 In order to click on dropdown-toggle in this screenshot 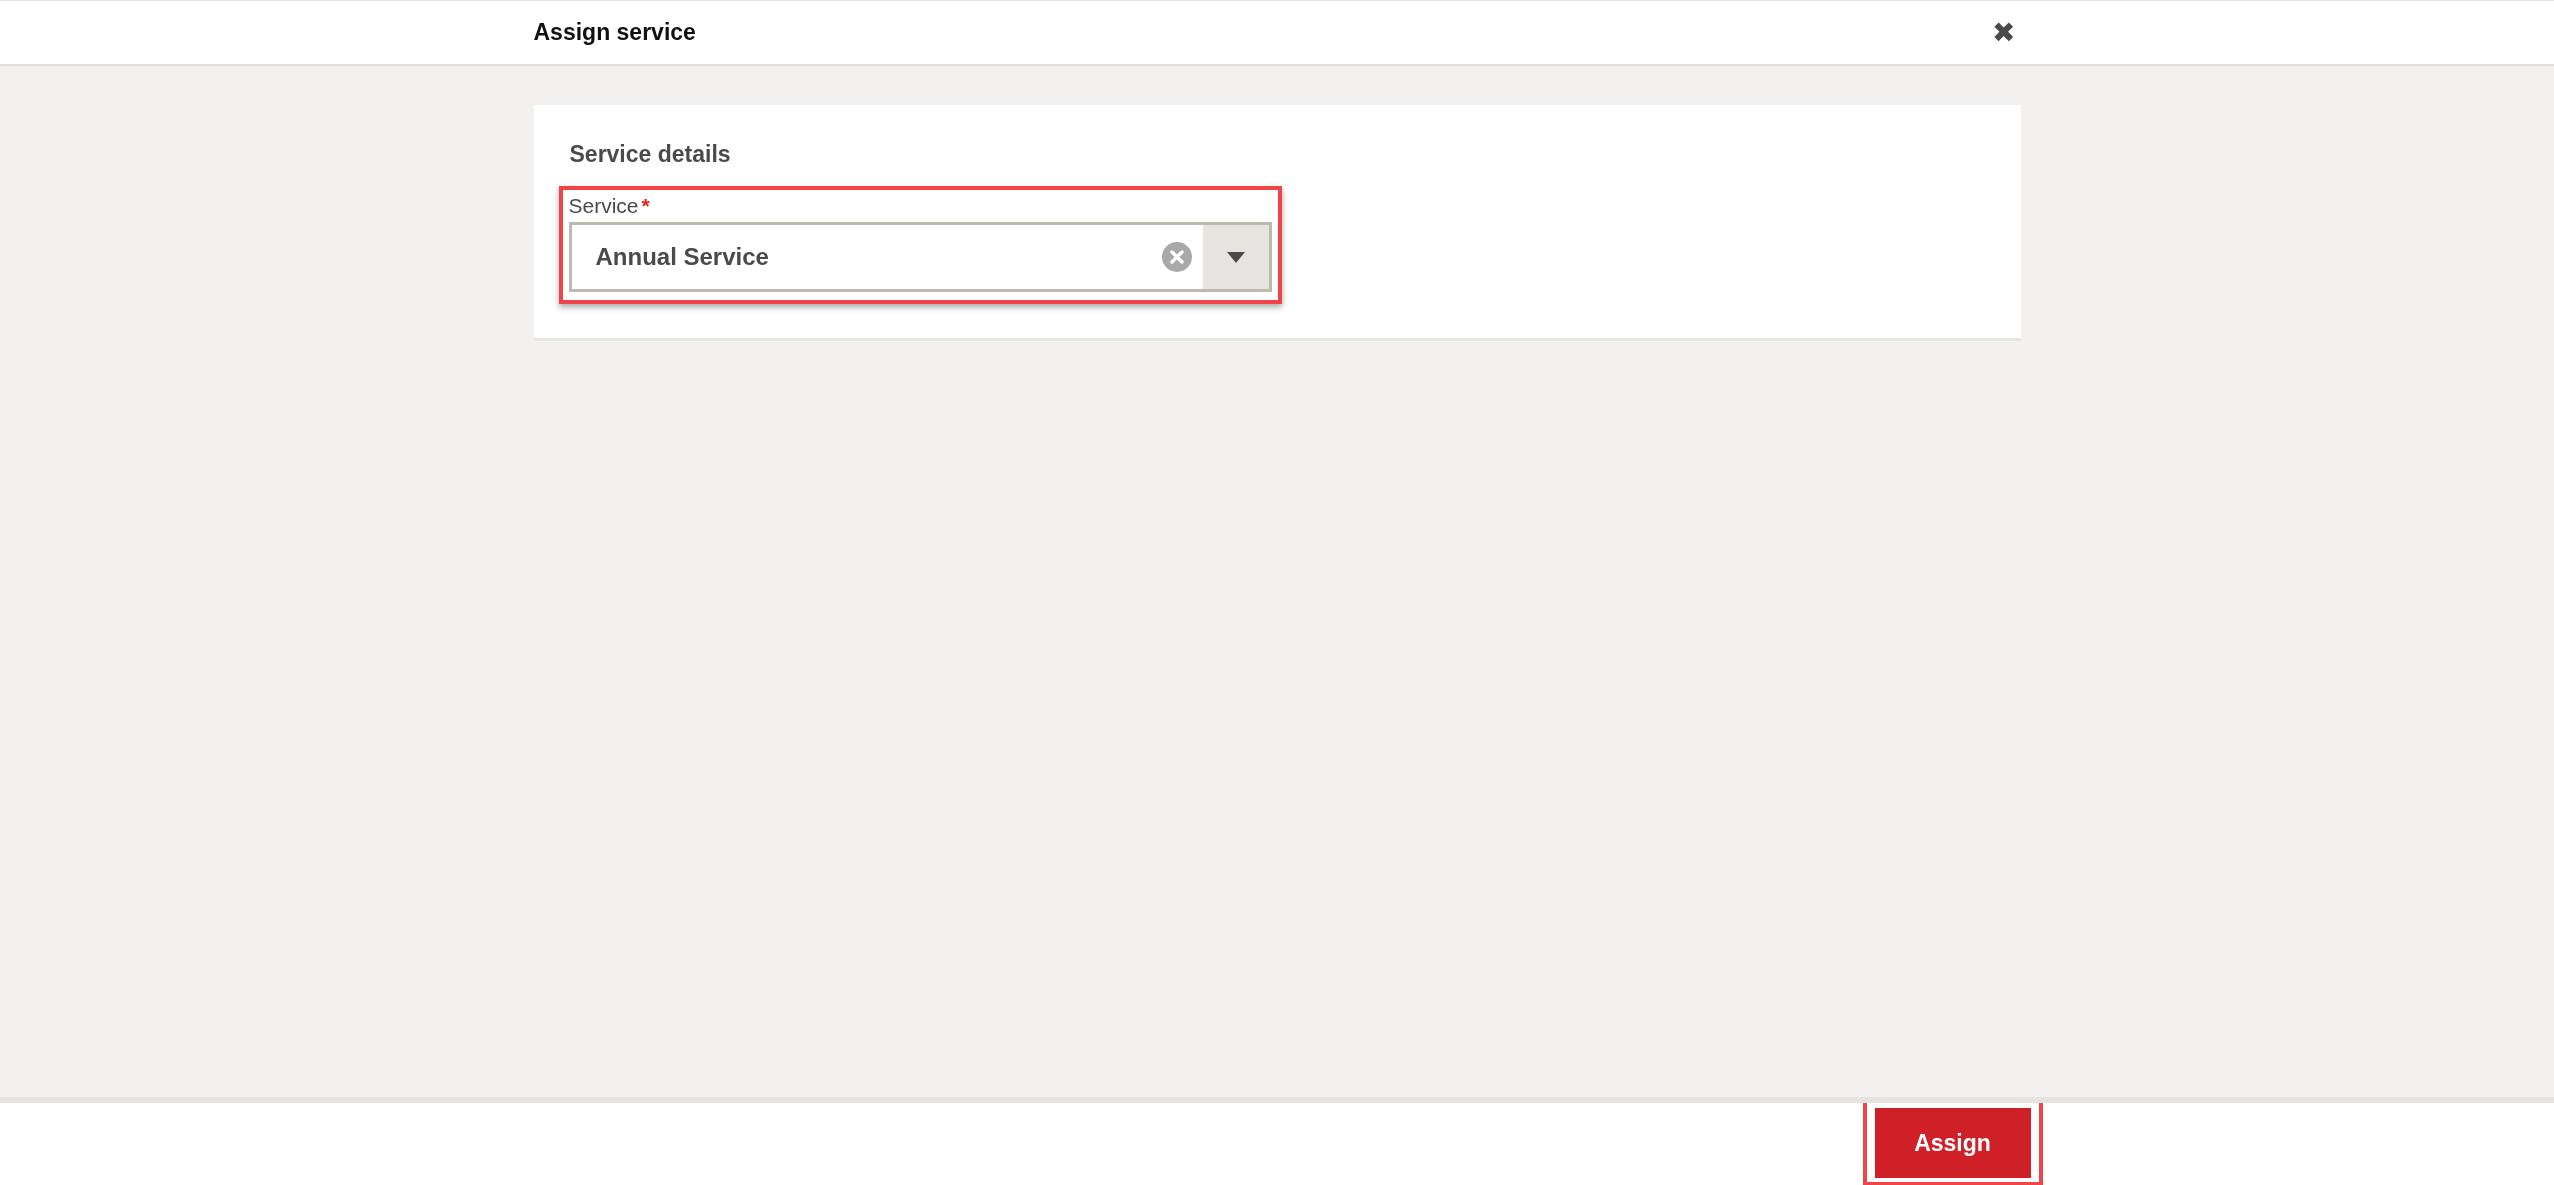, I will do `click(1235, 257)`.